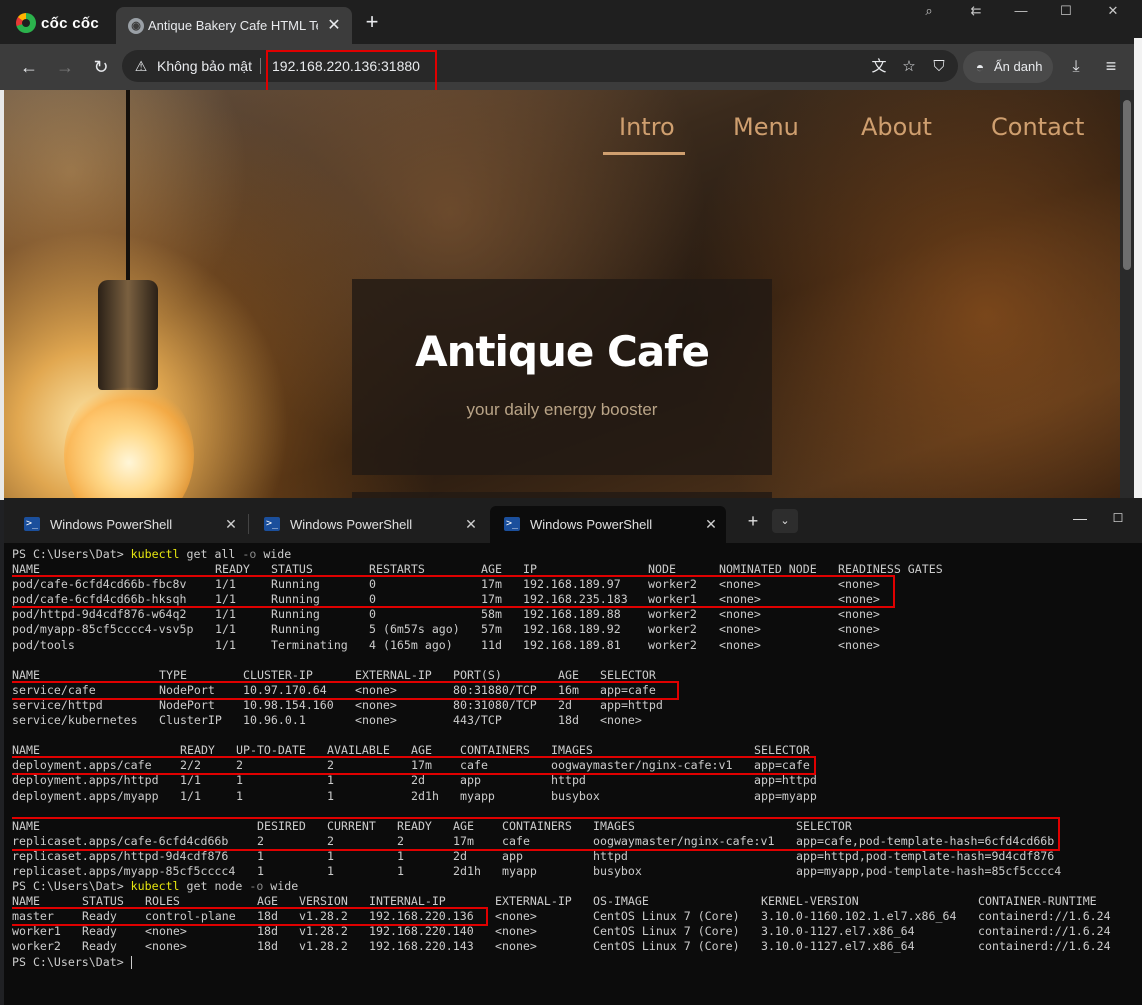  What do you see at coordinates (562, 125) in the screenshot?
I see `site-nav: Intro Menu About Contact` at bounding box center [562, 125].